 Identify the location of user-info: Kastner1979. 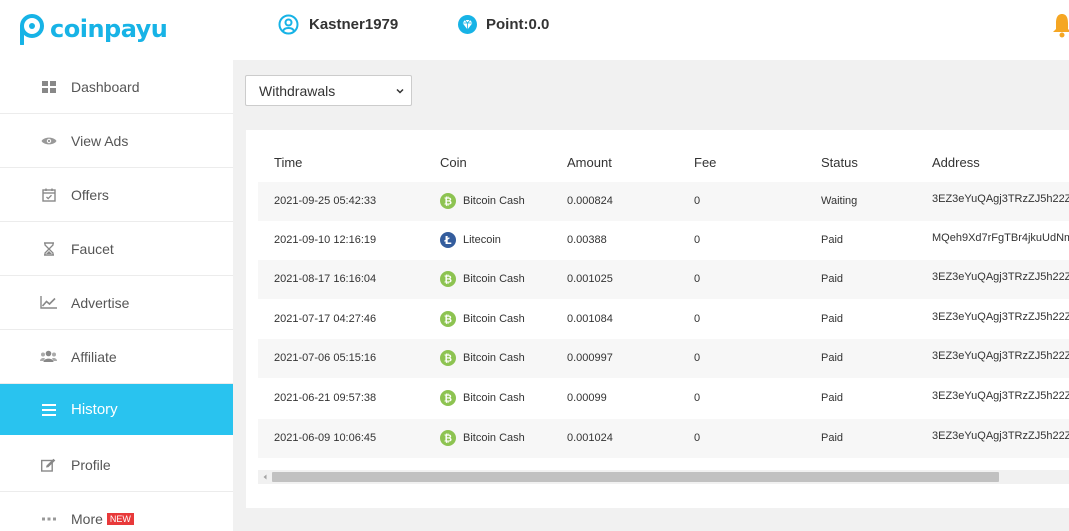
(338, 24).